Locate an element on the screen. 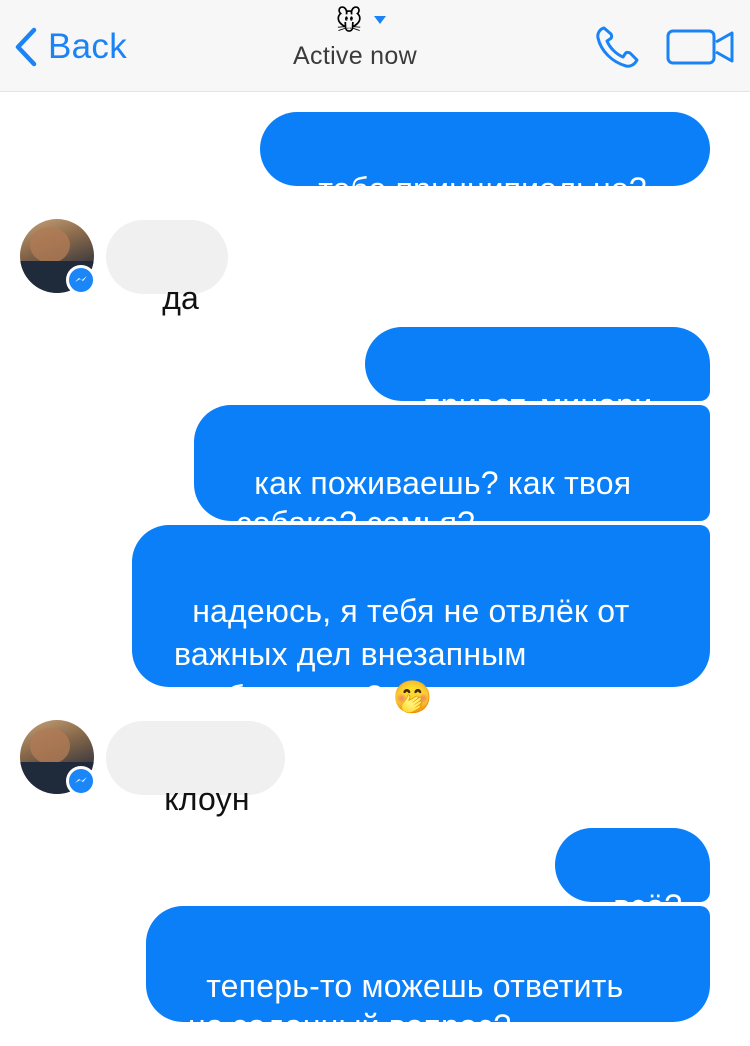 Image resolution: width=750 pixels, height=1046 pixels. outgoing-message: всё? is located at coordinates (632, 876).